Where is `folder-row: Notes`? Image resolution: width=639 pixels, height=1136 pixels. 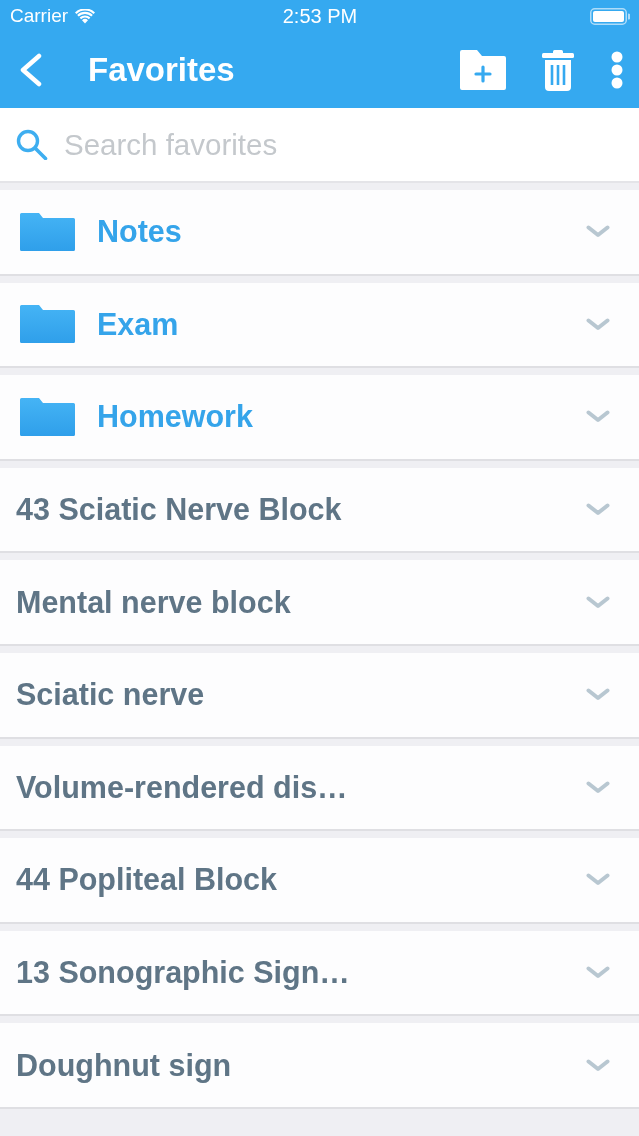
folder-row: Notes is located at coordinates (319, 233).